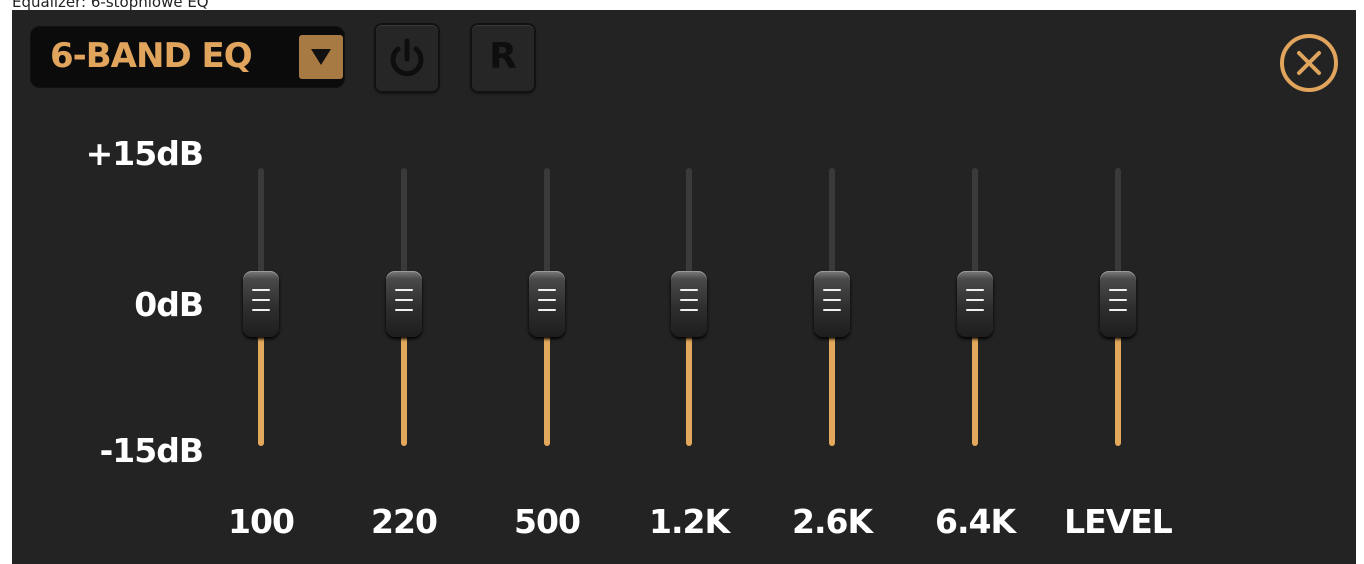 Image resolution: width=1364 pixels, height=564 pixels. Describe the element at coordinates (144, 153) in the screenshot. I see `scale-top-label: +15dB` at that location.